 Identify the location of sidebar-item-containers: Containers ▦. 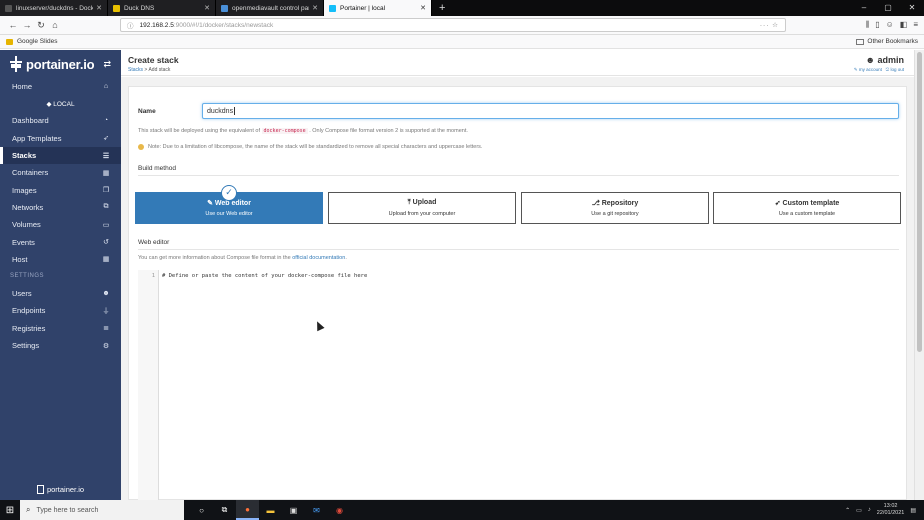
(60, 172).